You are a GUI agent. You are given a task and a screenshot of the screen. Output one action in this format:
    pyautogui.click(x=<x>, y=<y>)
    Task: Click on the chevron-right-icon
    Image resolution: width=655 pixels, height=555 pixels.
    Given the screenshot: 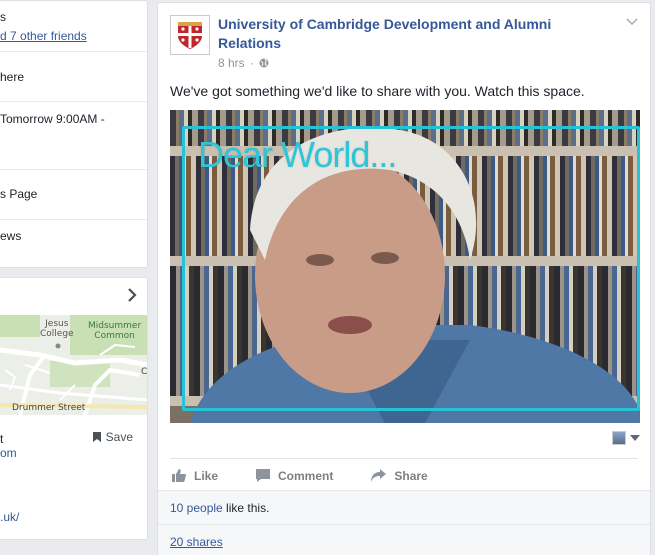 What is the action you would take?
    pyautogui.click(x=132, y=297)
    